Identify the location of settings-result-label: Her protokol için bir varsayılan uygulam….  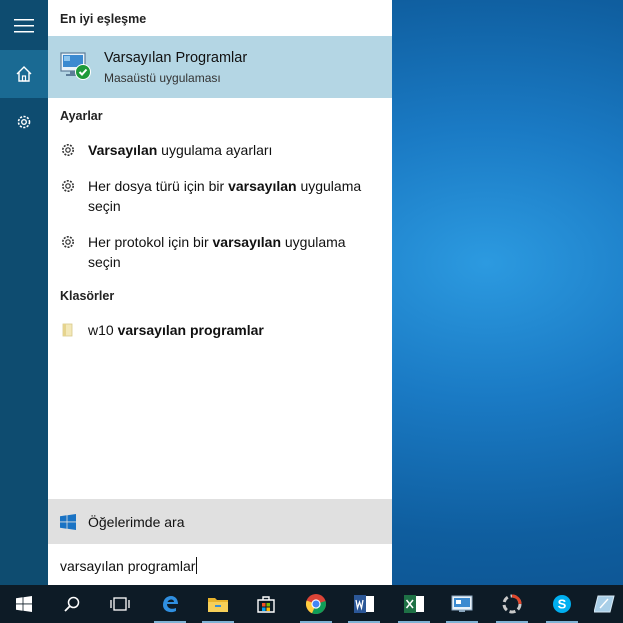
(217, 252).